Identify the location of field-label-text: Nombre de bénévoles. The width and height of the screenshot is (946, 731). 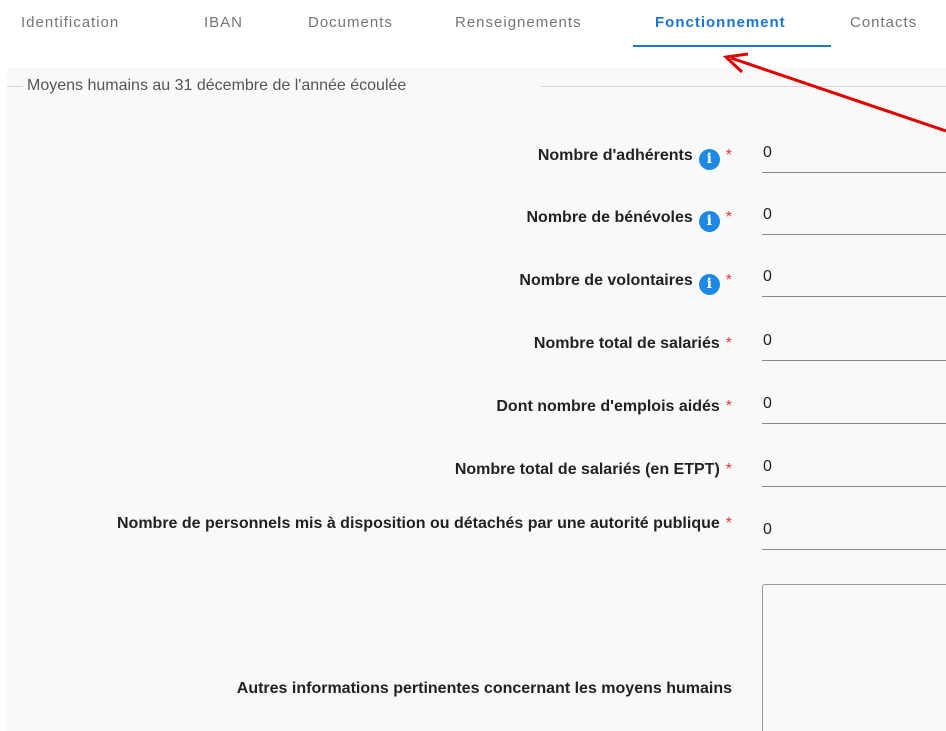
(609, 217).